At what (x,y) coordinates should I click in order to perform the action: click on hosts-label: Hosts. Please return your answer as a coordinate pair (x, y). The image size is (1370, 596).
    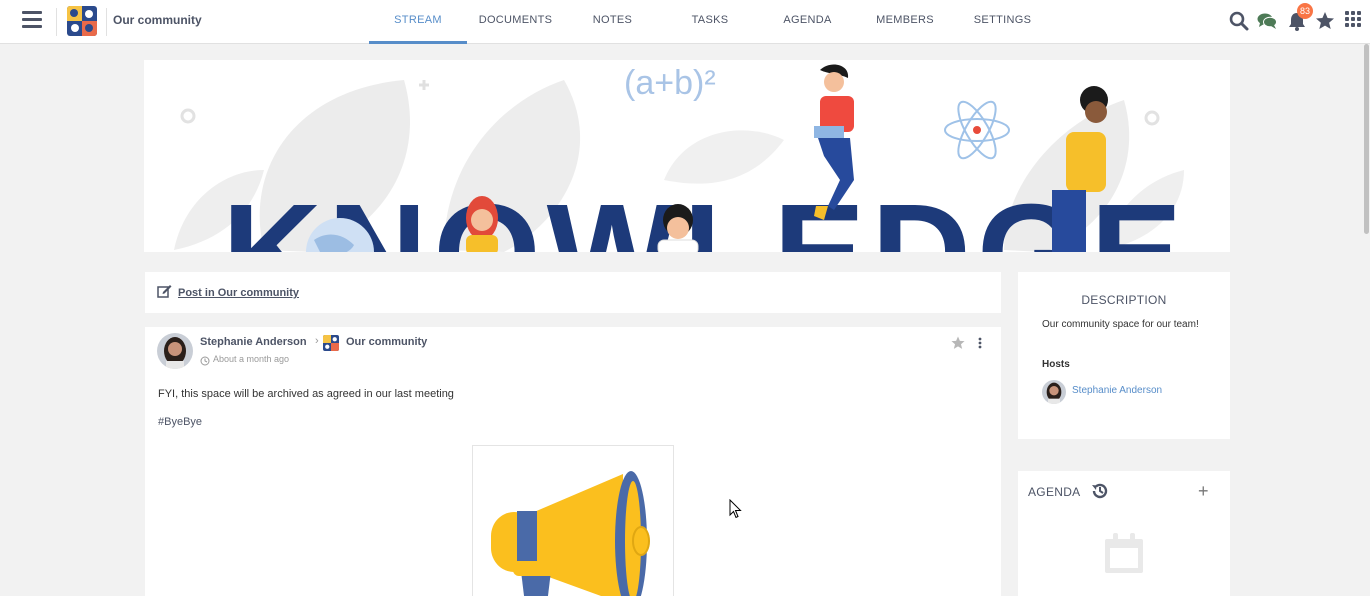
    Looking at the image, I should click on (1056, 364).